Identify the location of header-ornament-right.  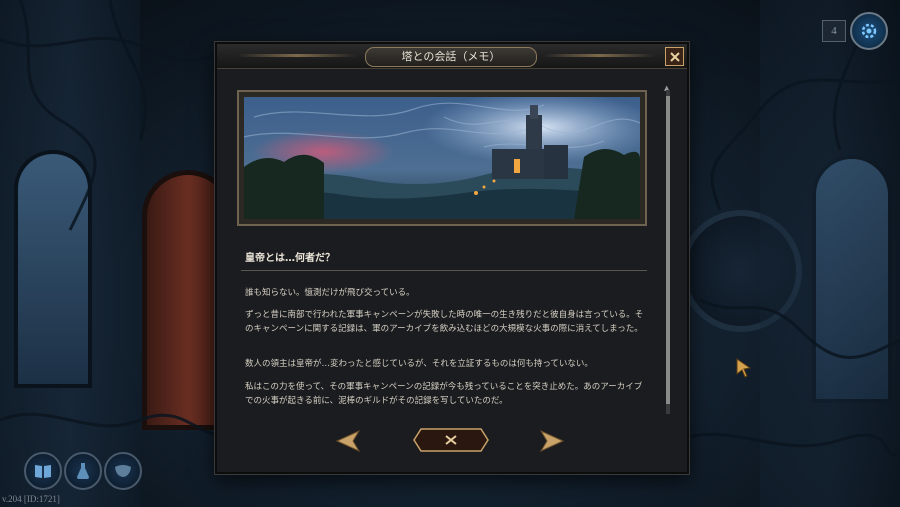
(599, 55).